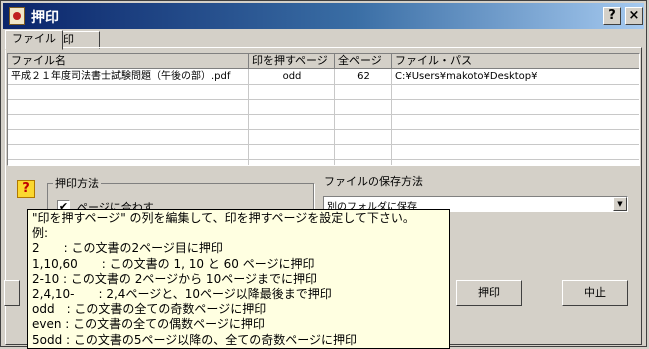 The image size is (649, 349). What do you see at coordinates (373, 181) in the screenshot?
I see `save-method-label: ファイルの保存方法` at bounding box center [373, 181].